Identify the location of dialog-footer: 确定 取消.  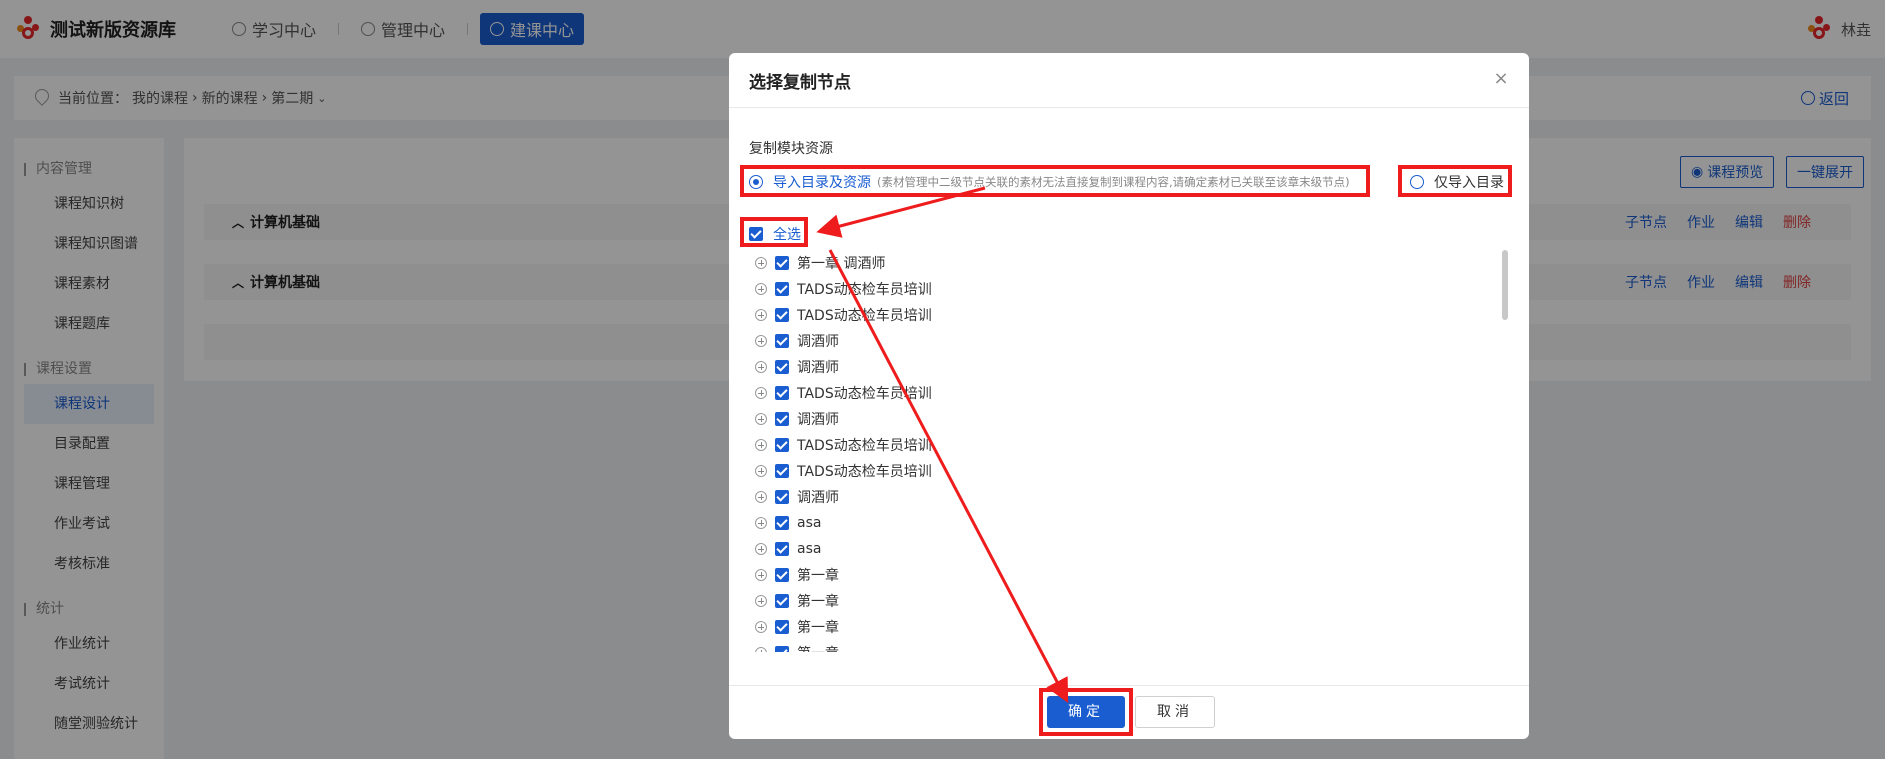
(1129, 712).